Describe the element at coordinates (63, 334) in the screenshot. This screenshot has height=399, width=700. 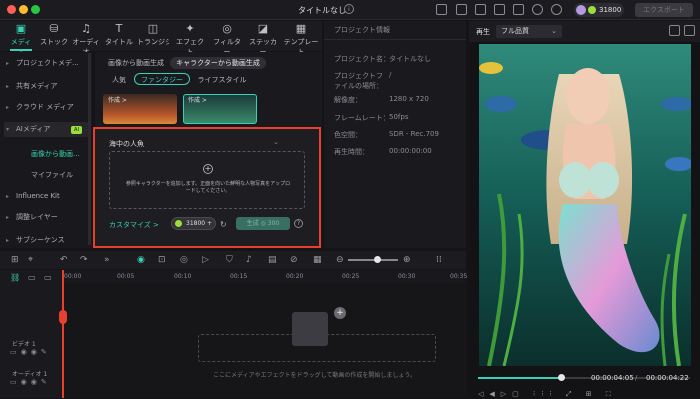
I see `timeline-playhead` at that location.